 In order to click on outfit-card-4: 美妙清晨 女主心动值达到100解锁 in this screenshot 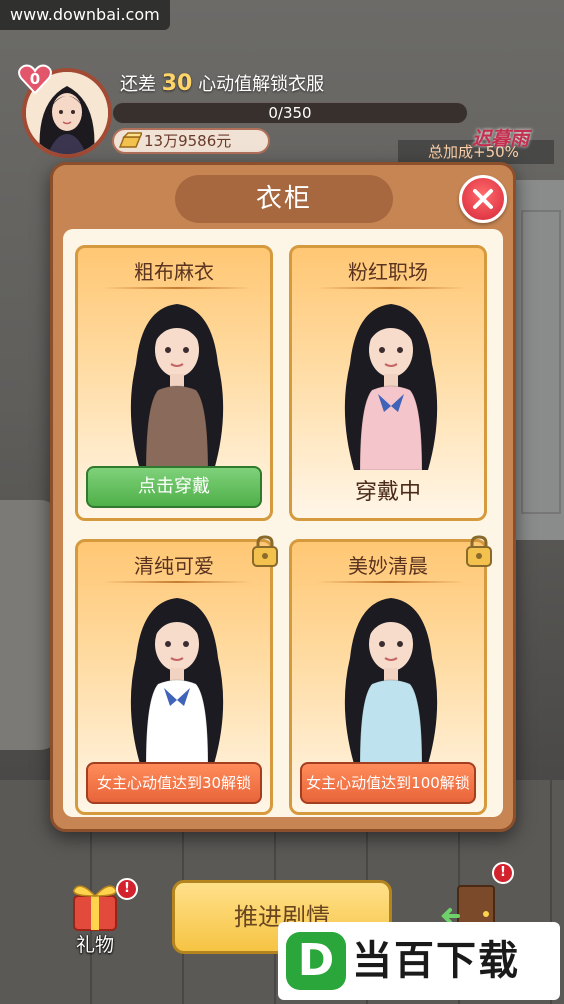, I will do `click(390, 675)`.